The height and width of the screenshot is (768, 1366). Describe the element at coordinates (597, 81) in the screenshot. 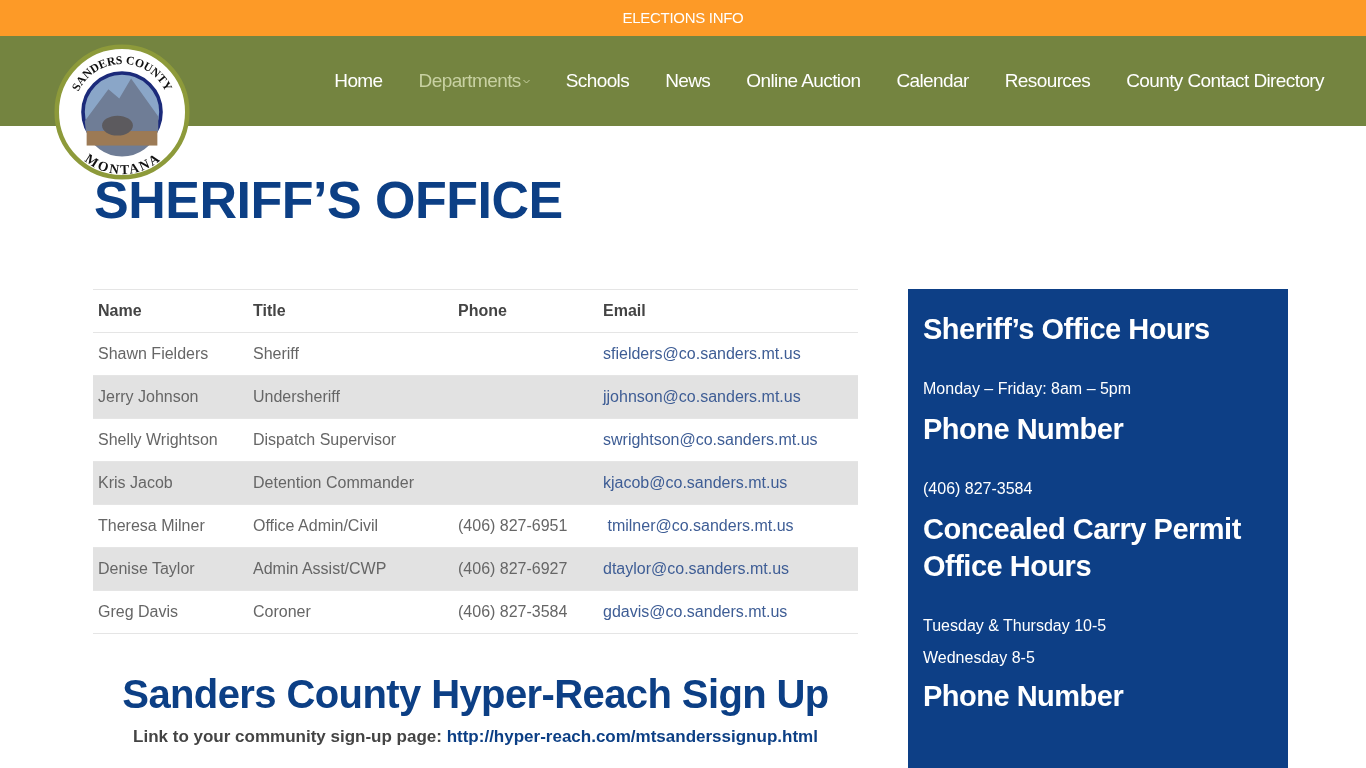

I see `nav-link: Schools` at that location.